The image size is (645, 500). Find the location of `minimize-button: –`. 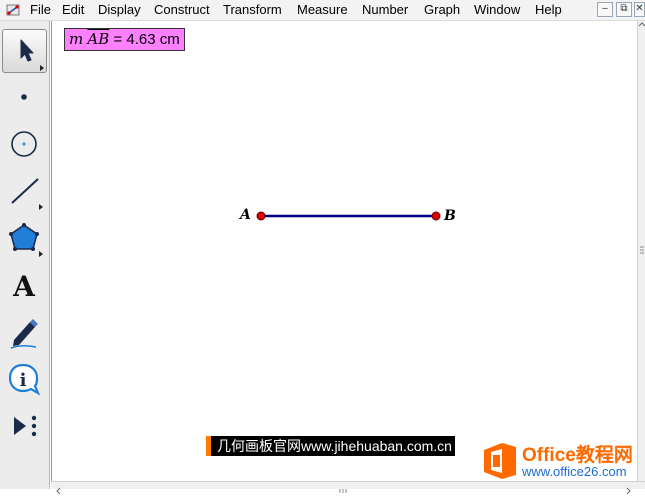

minimize-button: – is located at coordinates (605, 9).